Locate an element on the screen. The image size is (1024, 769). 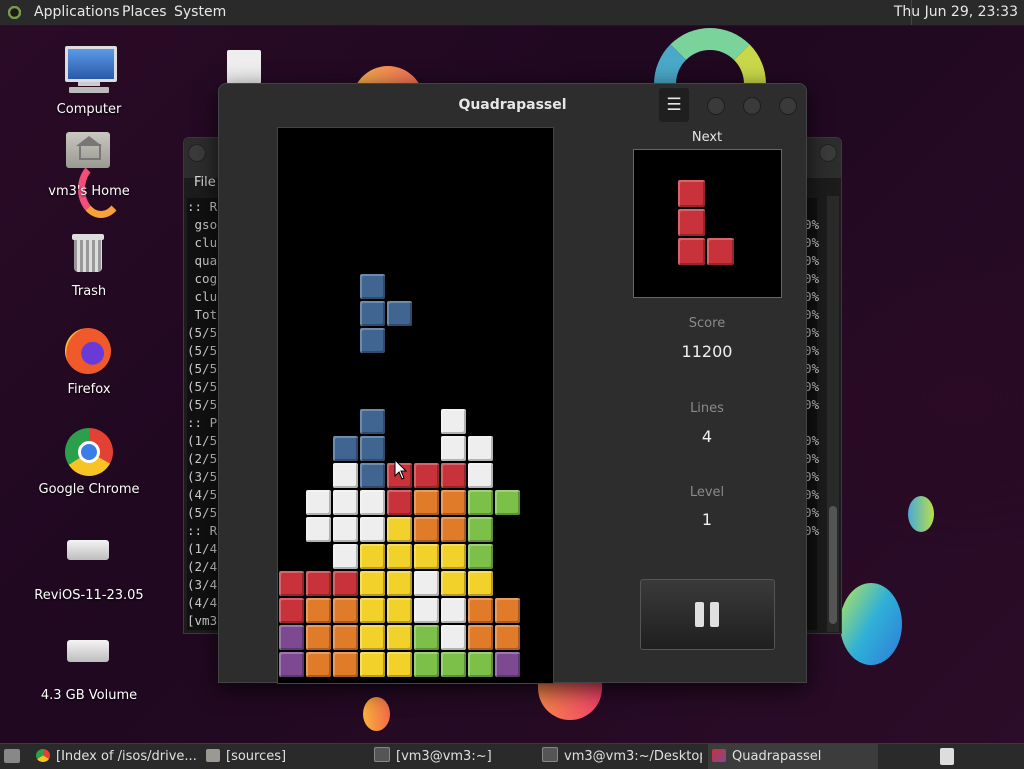
desktop-icon-label: ReviOS-11-23.05 is located at coordinates (89, 595).